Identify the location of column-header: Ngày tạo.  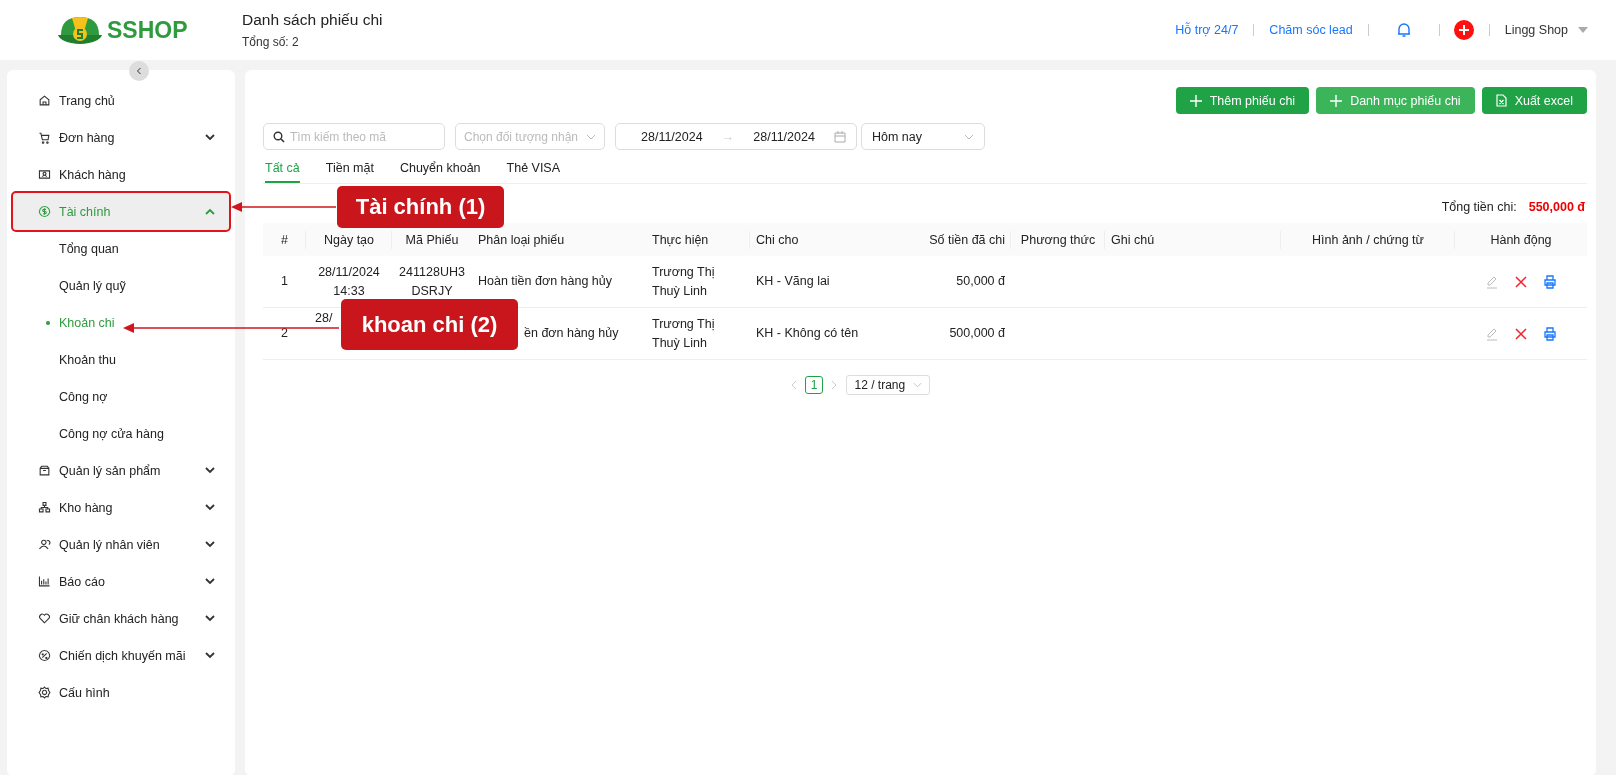
(349, 239).